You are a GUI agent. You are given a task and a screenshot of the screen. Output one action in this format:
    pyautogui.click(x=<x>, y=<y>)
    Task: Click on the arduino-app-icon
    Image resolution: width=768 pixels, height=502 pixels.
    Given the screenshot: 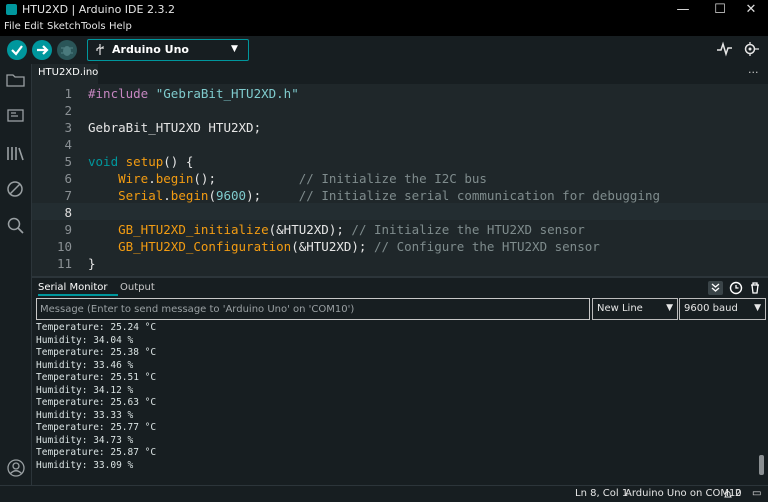 What is the action you would take?
    pyautogui.click(x=11, y=9)
    